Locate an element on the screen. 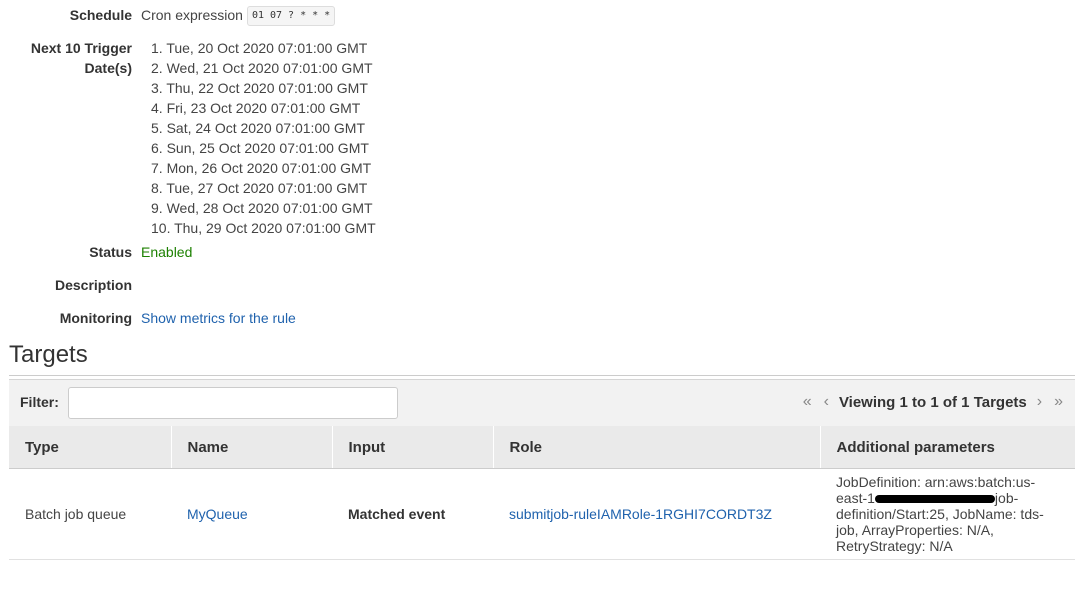 This screenshot has width=1075, height=613. show-metrics-link: Show metrics for the rule is located at coordinates (218, 318).